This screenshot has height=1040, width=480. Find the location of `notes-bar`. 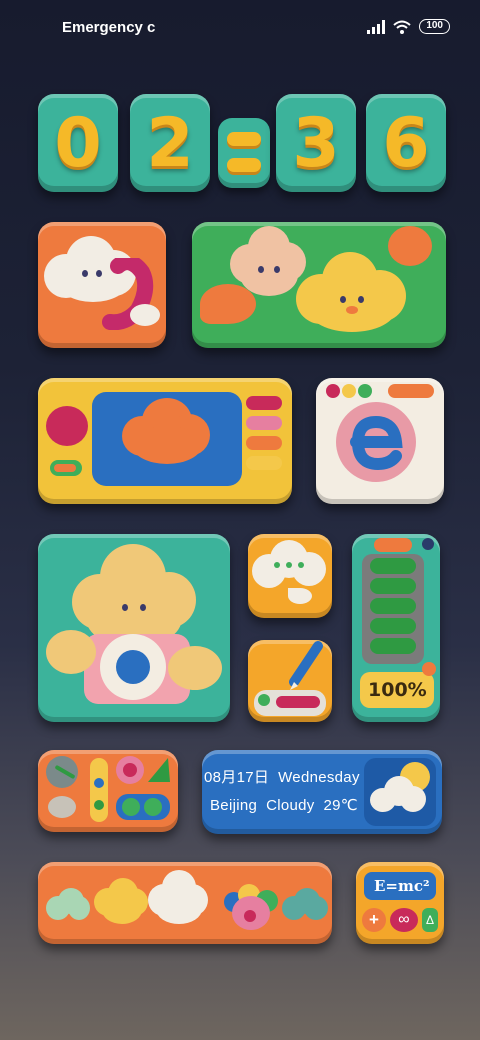

notes-bar is located at coordinates (298, 702).